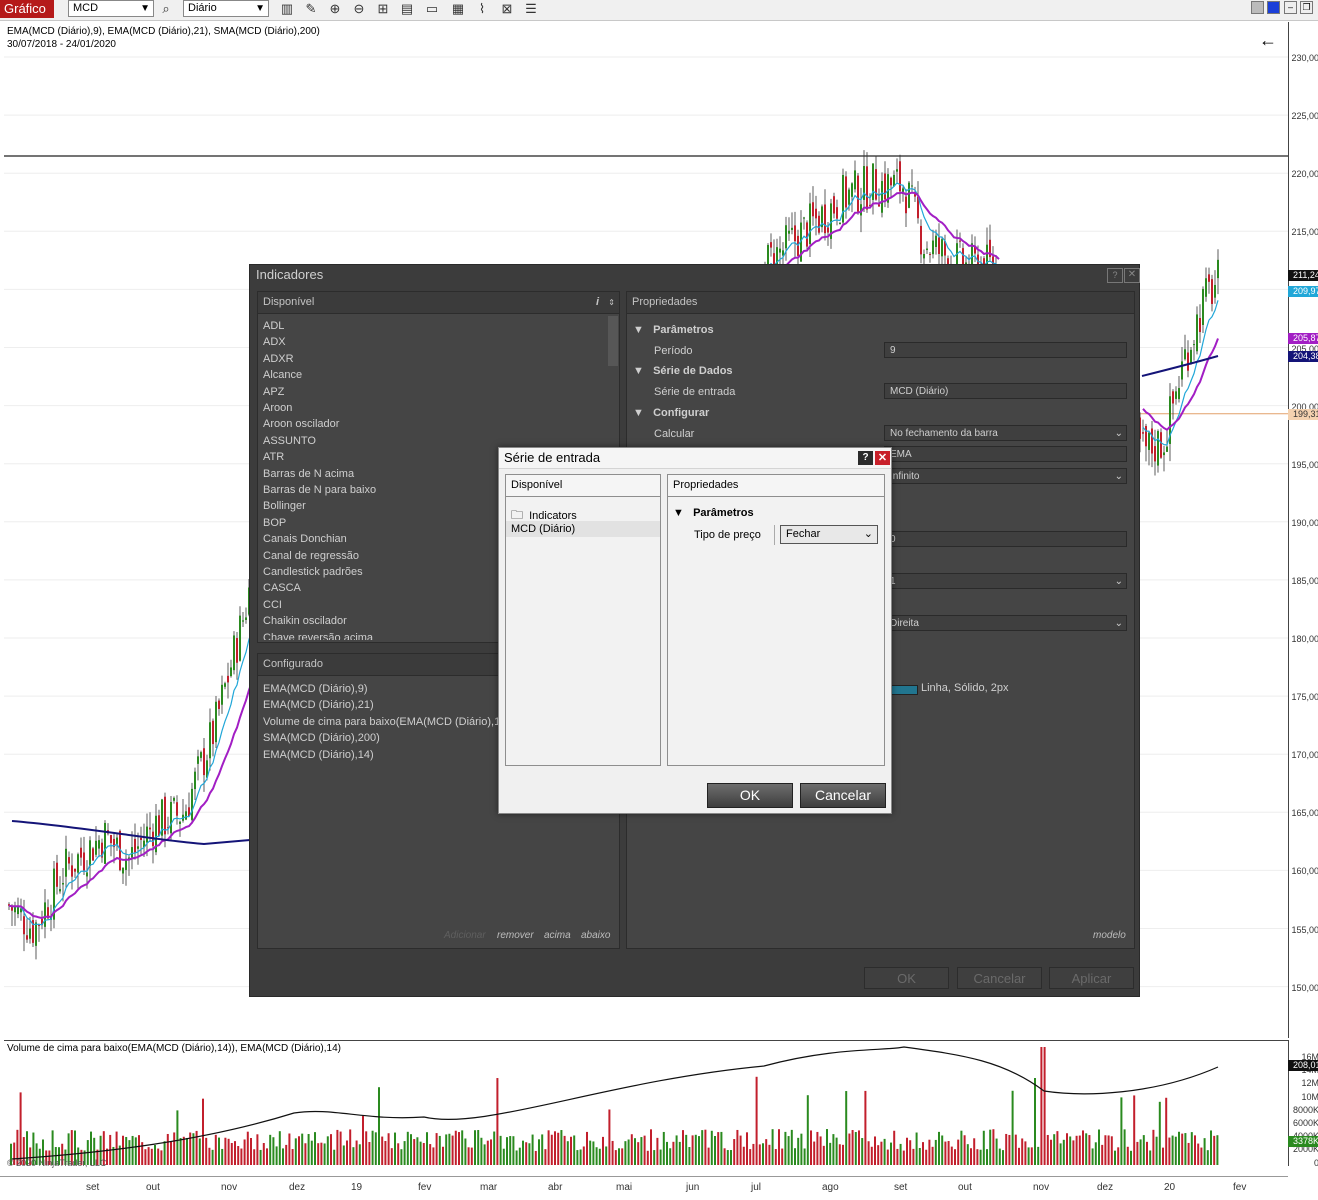 The width and height of the screenshot is (1318, 1200). Describe the element at coordinates (289, 441) in the screenshot. I see `available-item: ASSUNTO` at that location.